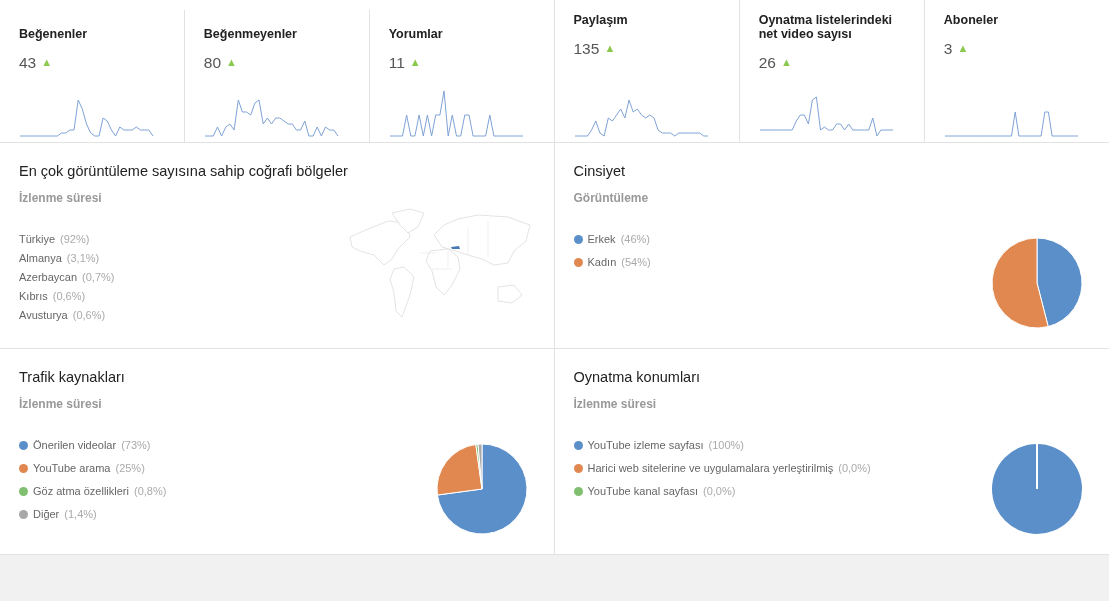  Describe the element at coordinates (645, 445) in the screenshot. I see `legend-label: YouTube izleme sayfası` at that location.